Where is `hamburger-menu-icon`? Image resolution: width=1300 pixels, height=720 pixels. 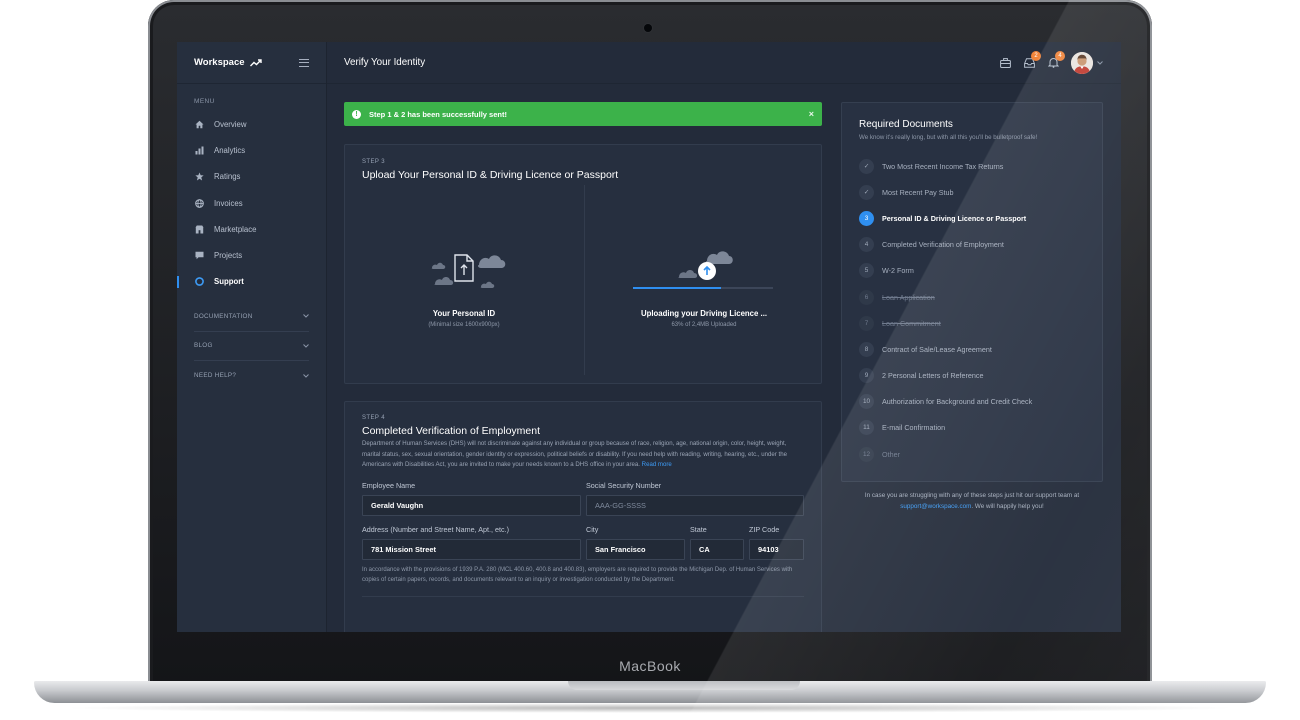 hamburger-menu-icon is located at coordinates (304, 62).